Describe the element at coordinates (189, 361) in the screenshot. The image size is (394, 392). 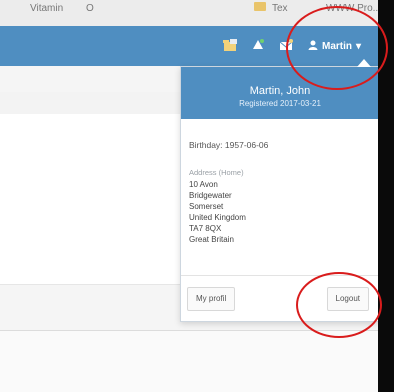
I see `bottom-panel` at that location.